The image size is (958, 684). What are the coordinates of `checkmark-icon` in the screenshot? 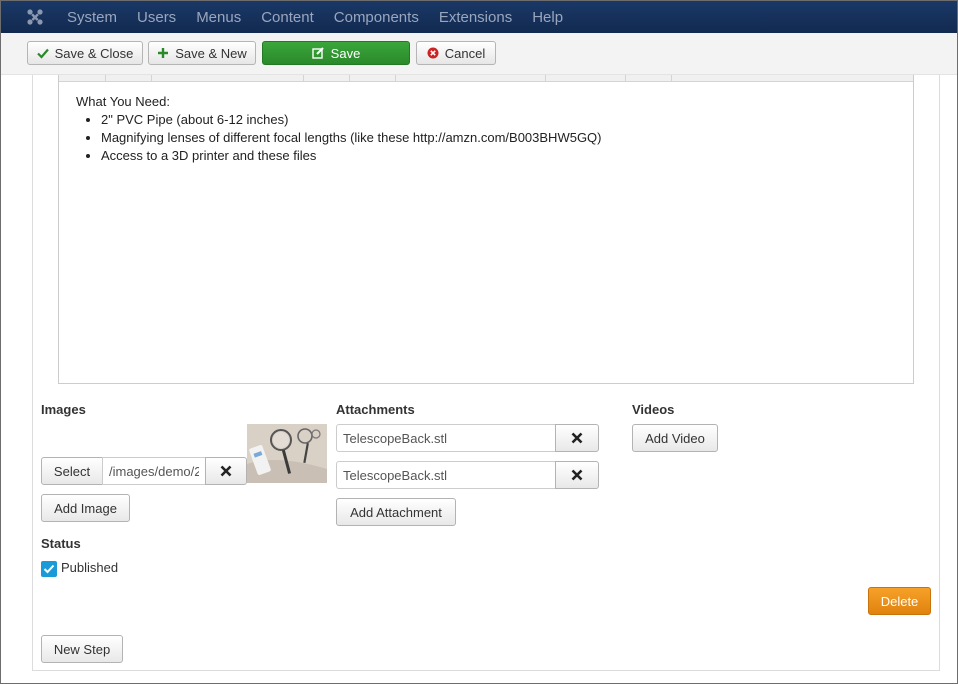 It's located at (49, 569).